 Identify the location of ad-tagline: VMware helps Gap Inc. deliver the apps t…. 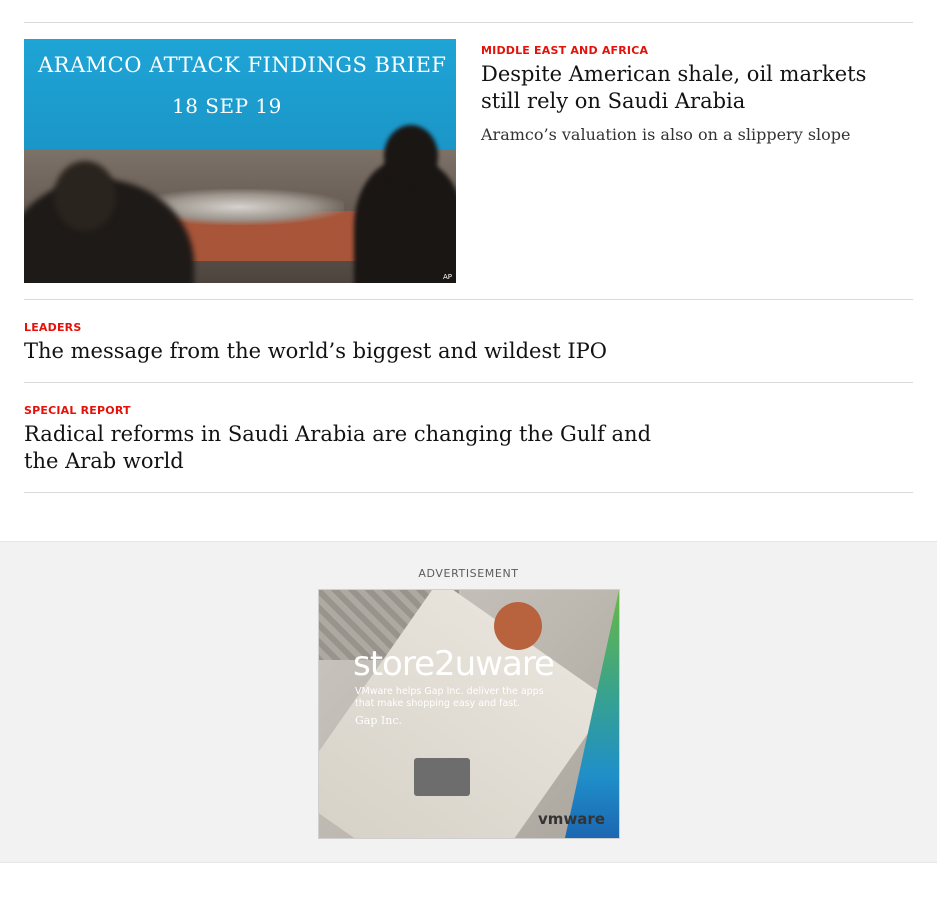
(449, 697).